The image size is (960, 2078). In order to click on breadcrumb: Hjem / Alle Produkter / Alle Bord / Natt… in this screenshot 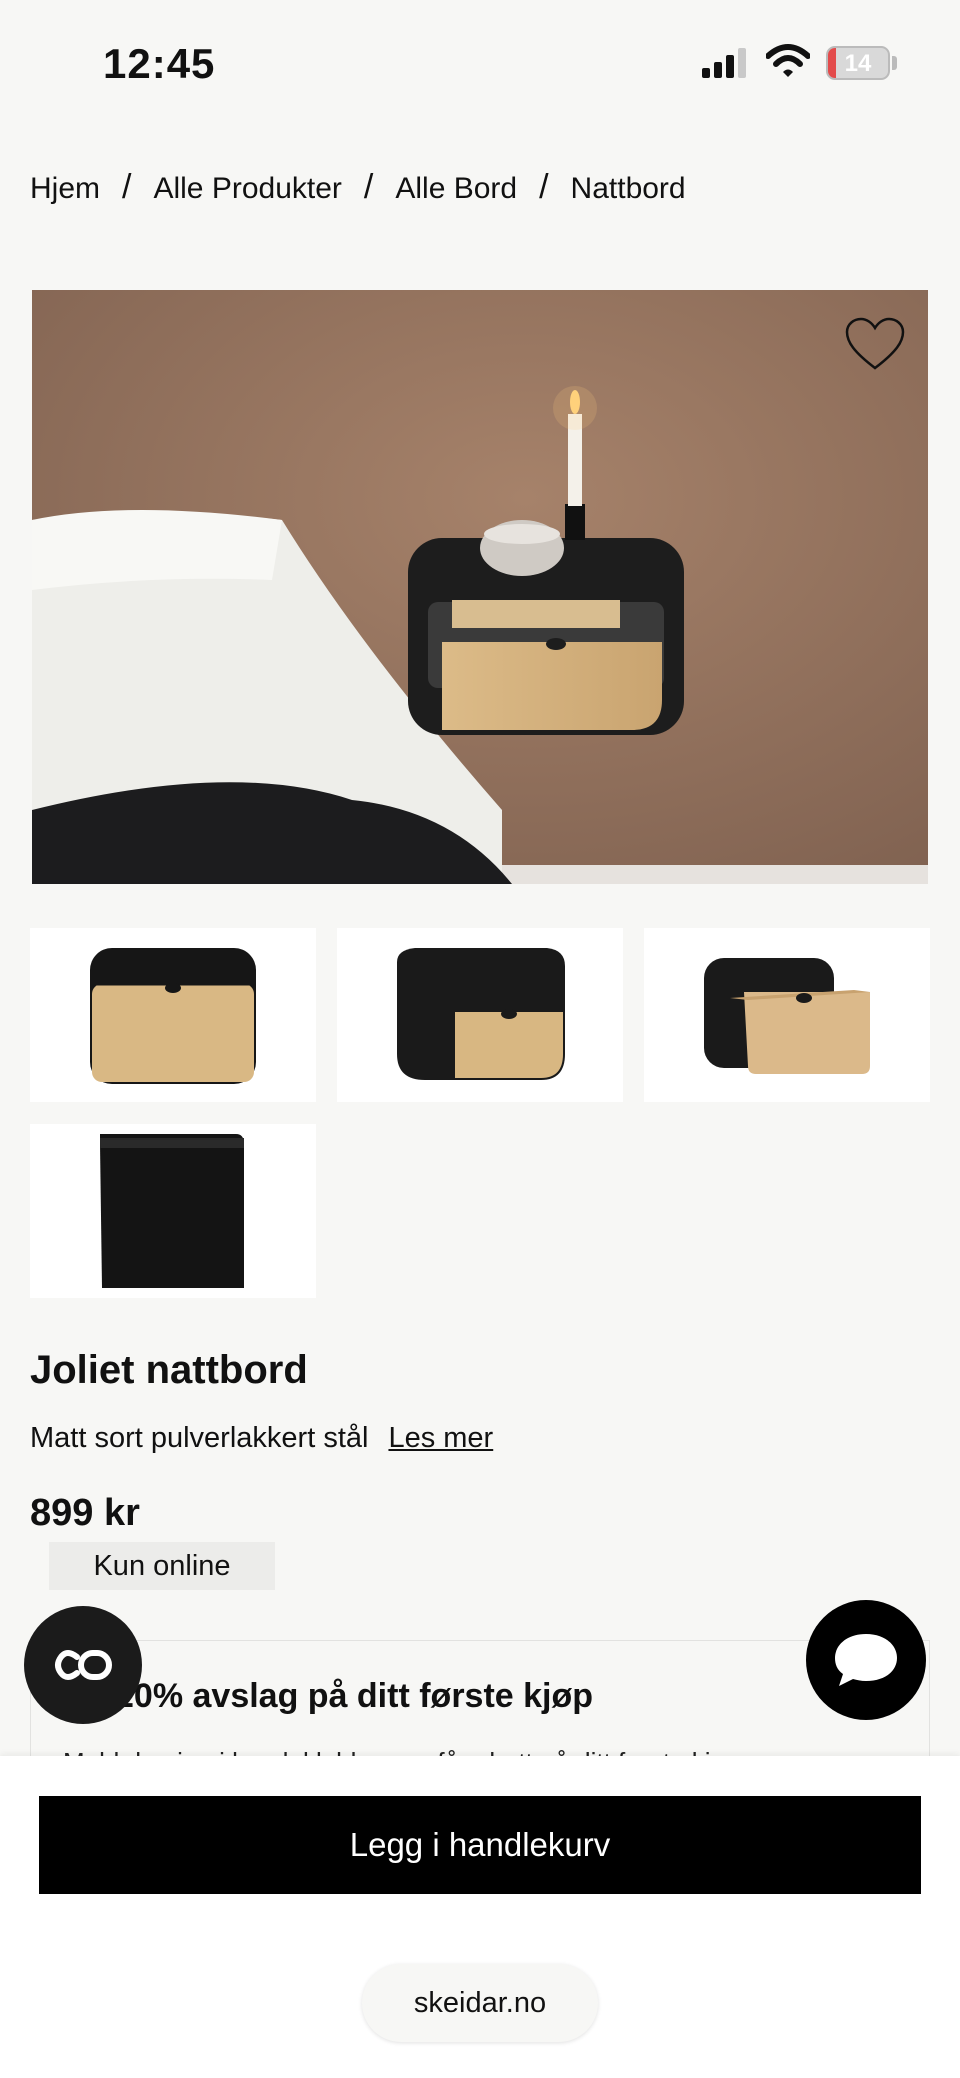, I will do `click(358, 187)`.